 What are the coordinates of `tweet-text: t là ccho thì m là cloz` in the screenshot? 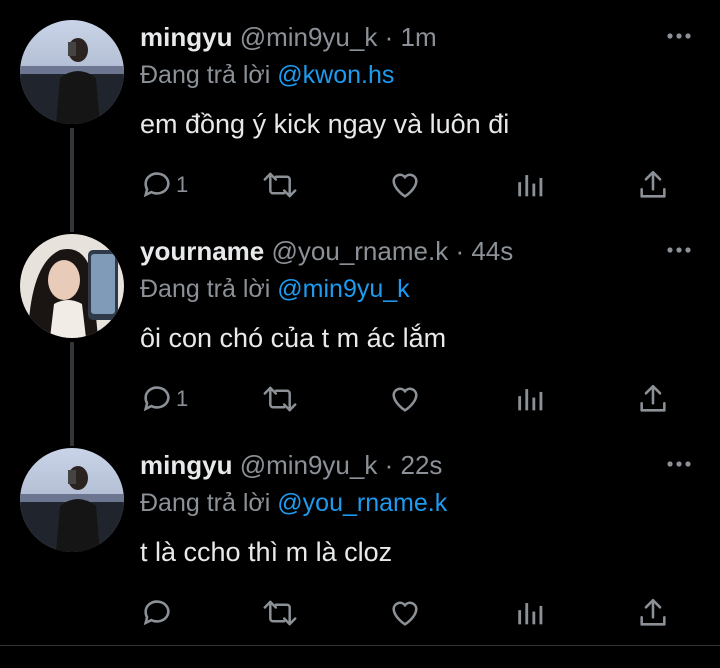 It's located at (266, 552).